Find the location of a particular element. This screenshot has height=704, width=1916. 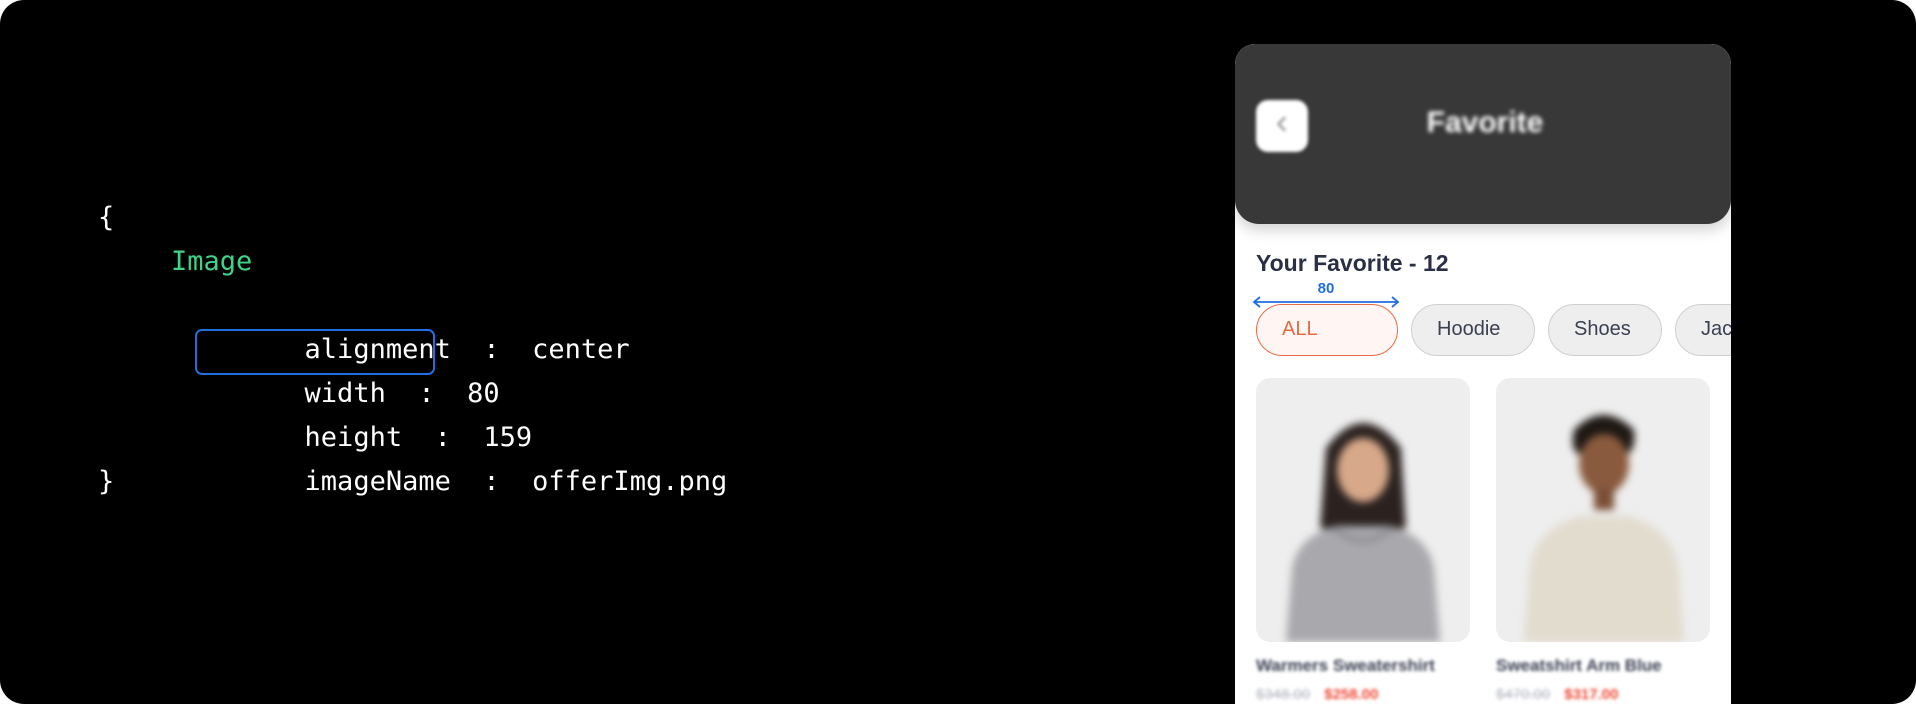

chip-shoes: Shoes is located at coordinates (1605, 330).